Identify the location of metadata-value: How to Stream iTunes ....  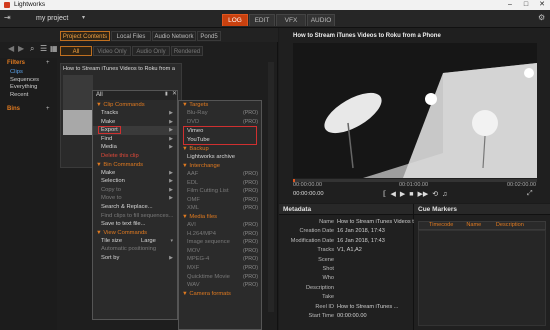
(367, 307).